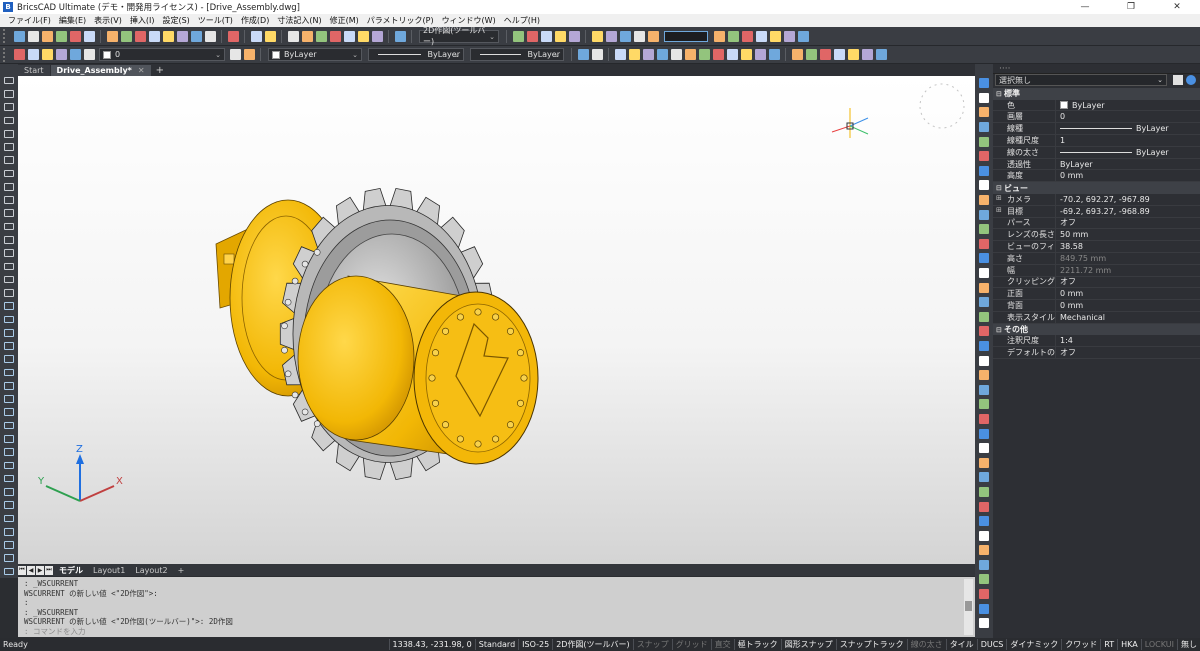 The image size is (1200, 651). I want to click on next-layout-icon: ▶, so click(40, 570).